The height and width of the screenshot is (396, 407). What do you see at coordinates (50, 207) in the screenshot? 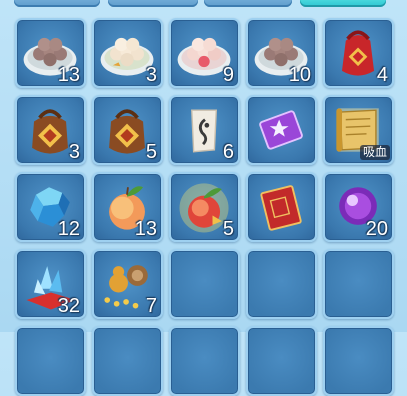
I see `inventory-slot: 12` at bounding box center [50, 207].